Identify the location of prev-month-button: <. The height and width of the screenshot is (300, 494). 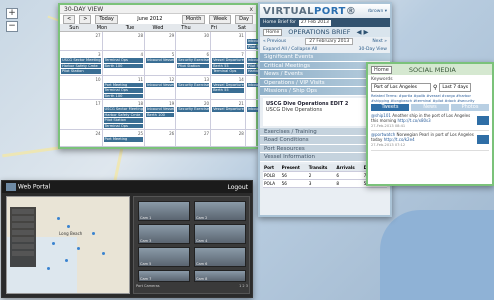
(69, 19).